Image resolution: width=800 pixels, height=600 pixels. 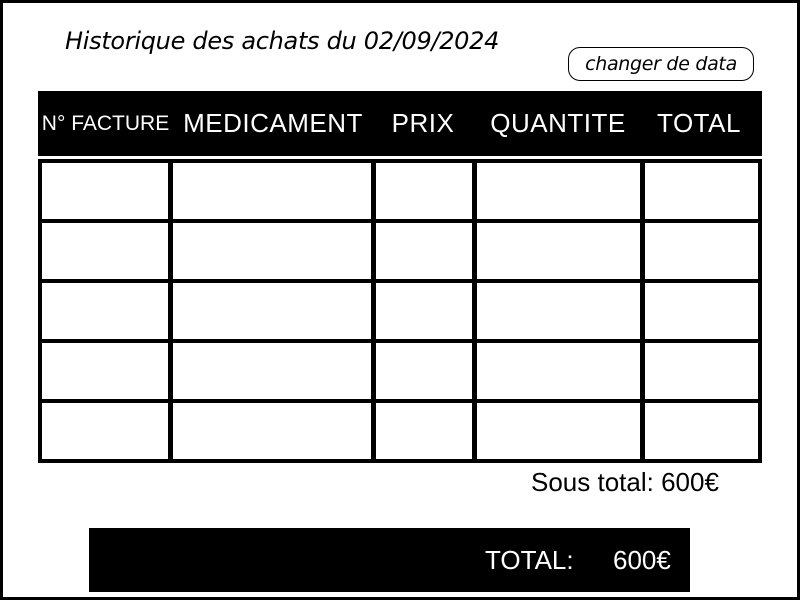 I want to click on total-label: TOTAL:, so click(x=529, y=559).